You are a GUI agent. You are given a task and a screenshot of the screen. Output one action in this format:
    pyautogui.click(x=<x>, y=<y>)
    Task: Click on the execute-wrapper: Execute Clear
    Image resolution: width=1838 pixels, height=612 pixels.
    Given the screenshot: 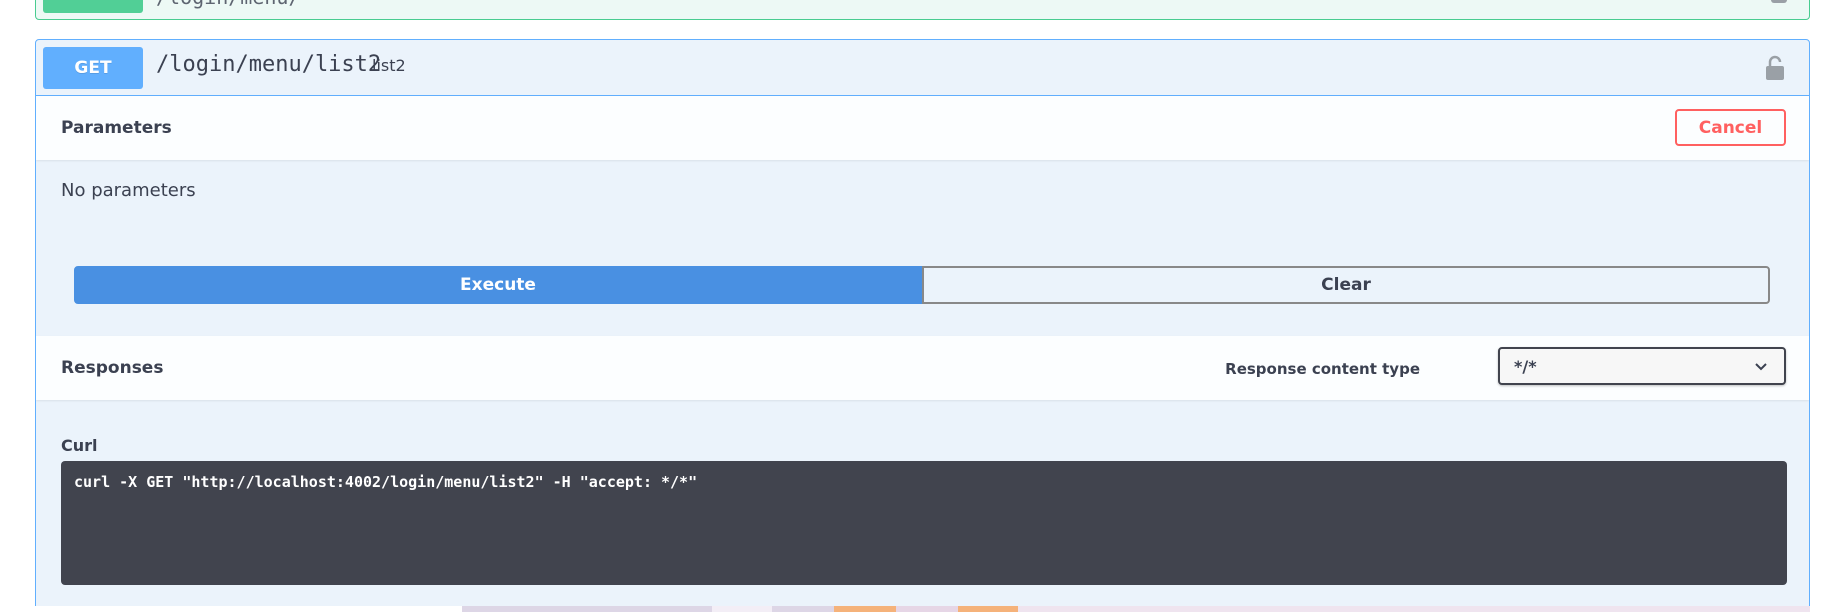 What is the action you would take?
    pyautogui.click(x=922, y=285)
    